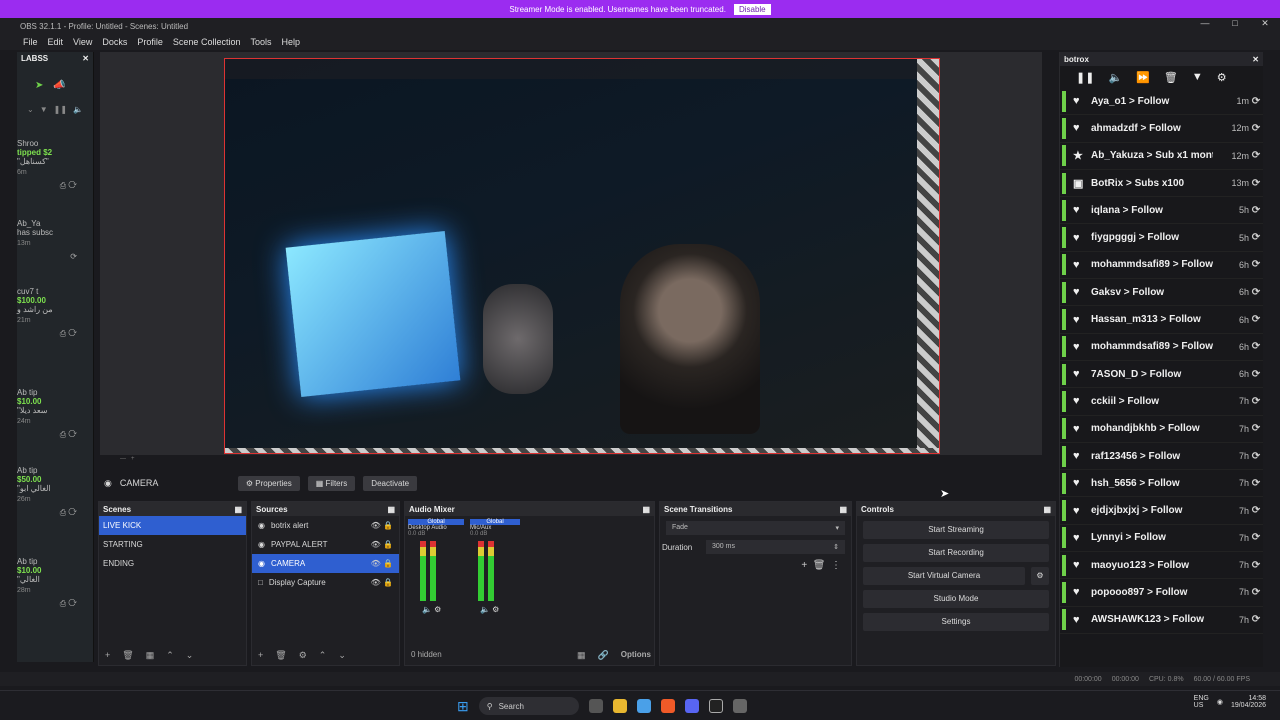 The image size is (1280, 720). I want to click on obs-icon, so click(715, 706).